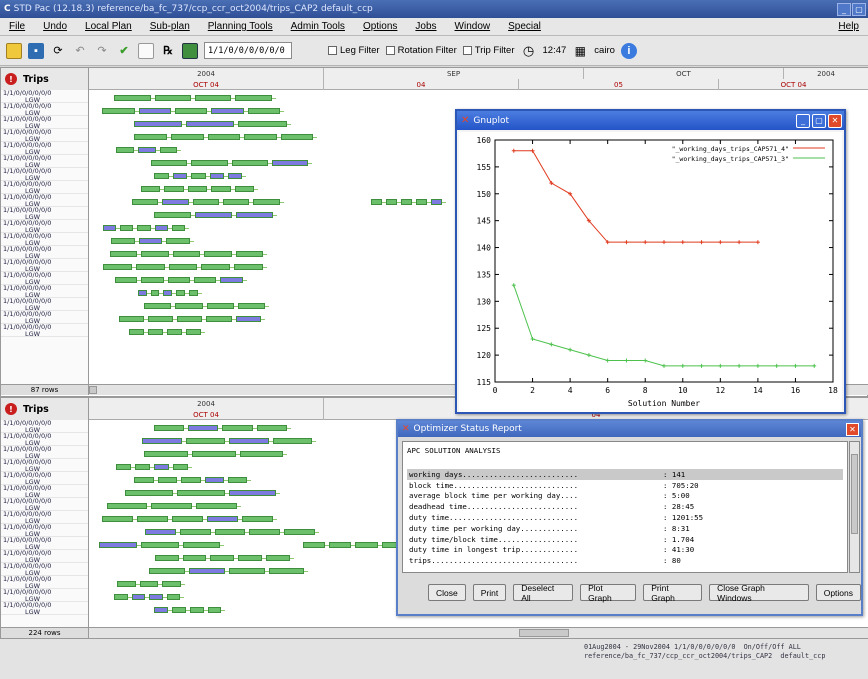 The image size is (868, 679). Describe the element at coordinates (838, 592) in the screenshot. I see `options-button: Options` at that location.